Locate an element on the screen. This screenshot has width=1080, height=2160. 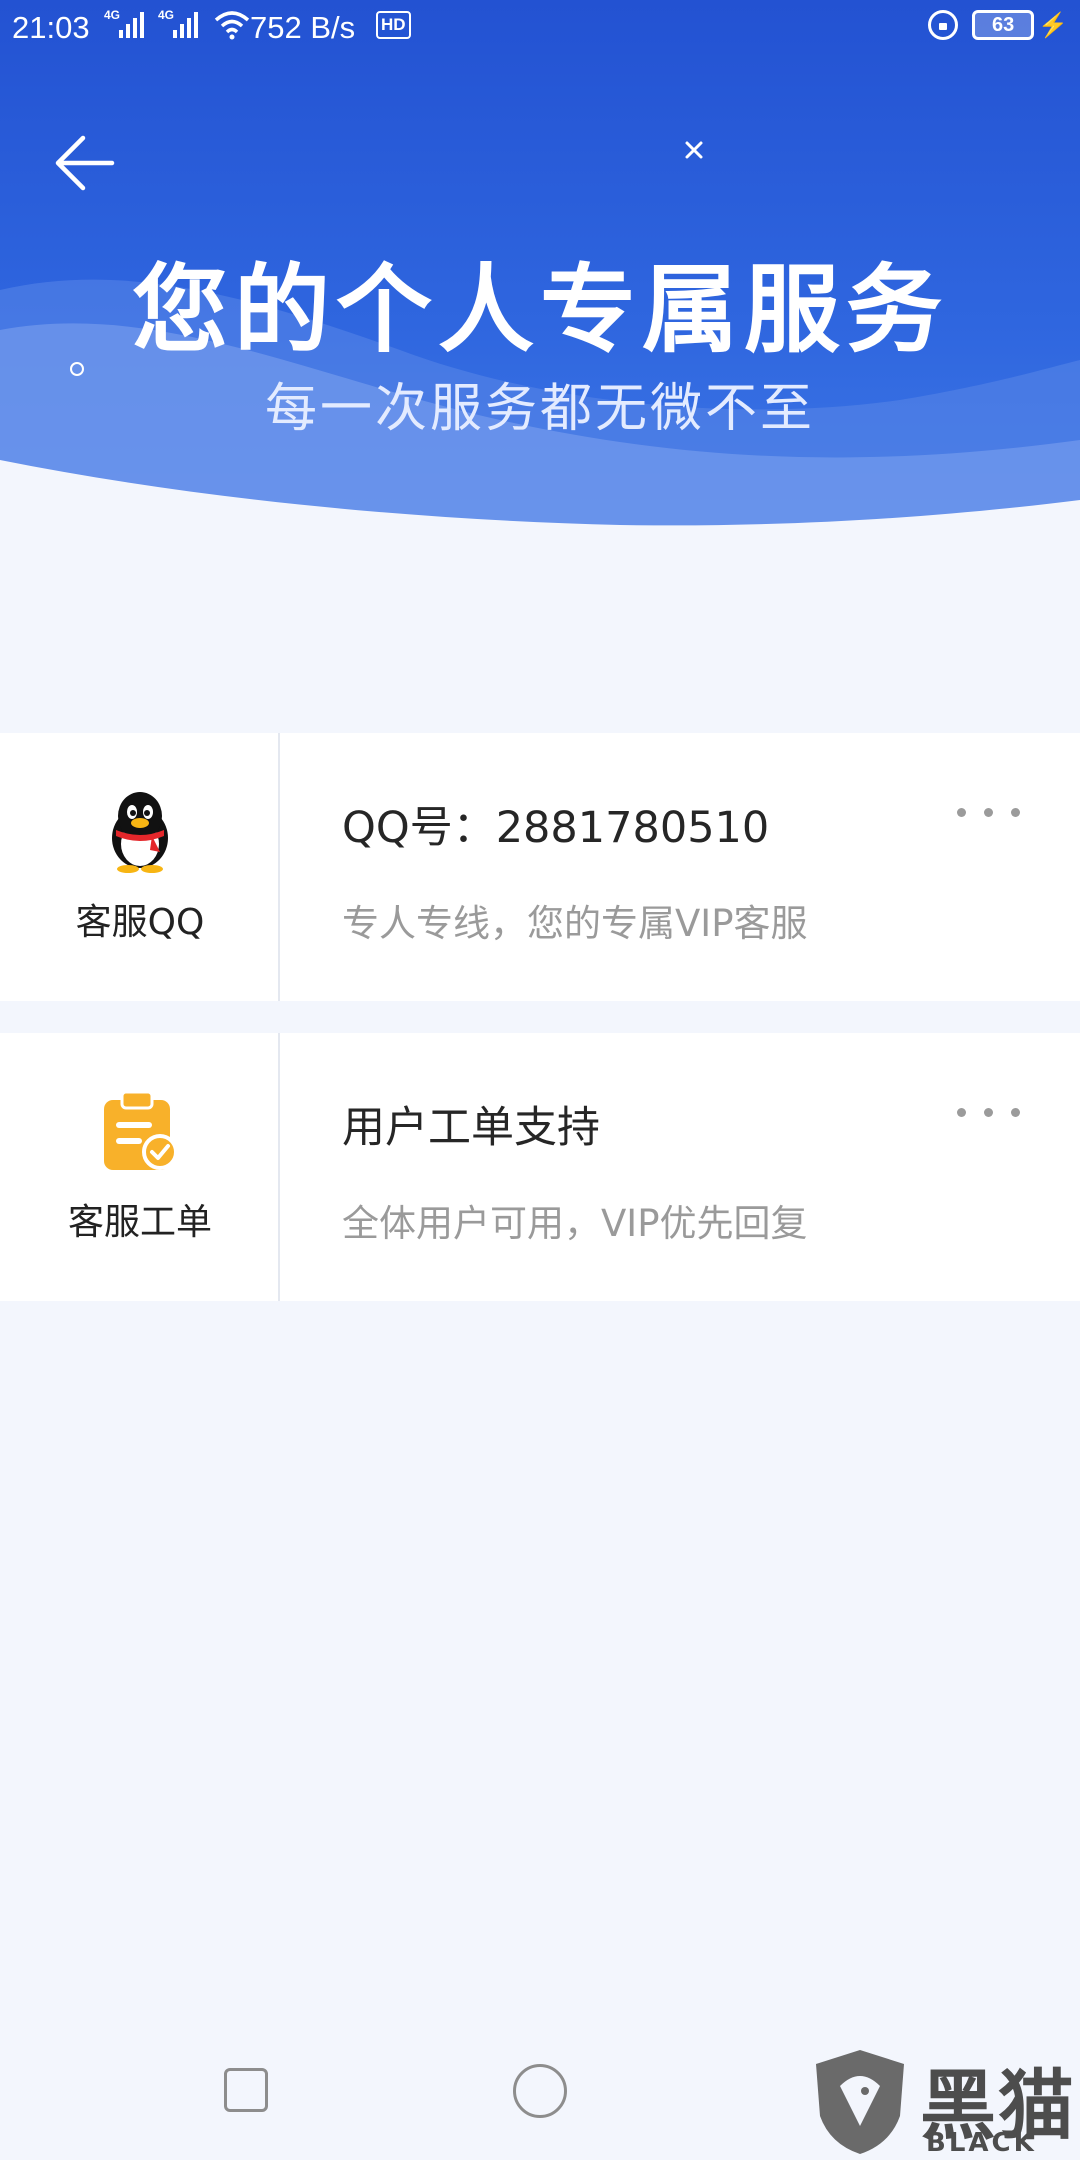
service-card-left: 客服QQ is located at coordinates (140, 867).